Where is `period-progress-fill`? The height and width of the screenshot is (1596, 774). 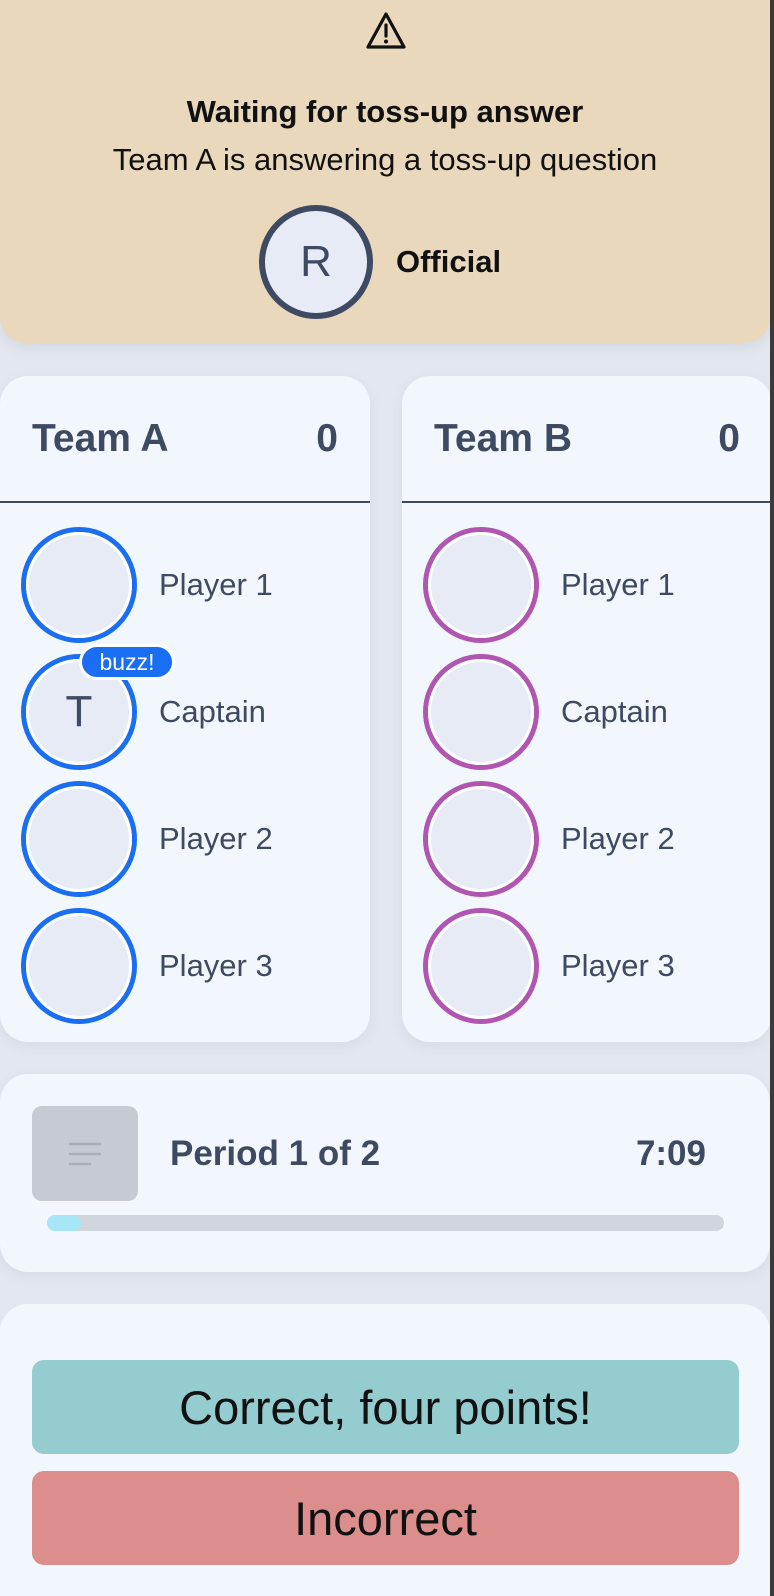
period-progress-fill is located at coordinates (64, 1223).